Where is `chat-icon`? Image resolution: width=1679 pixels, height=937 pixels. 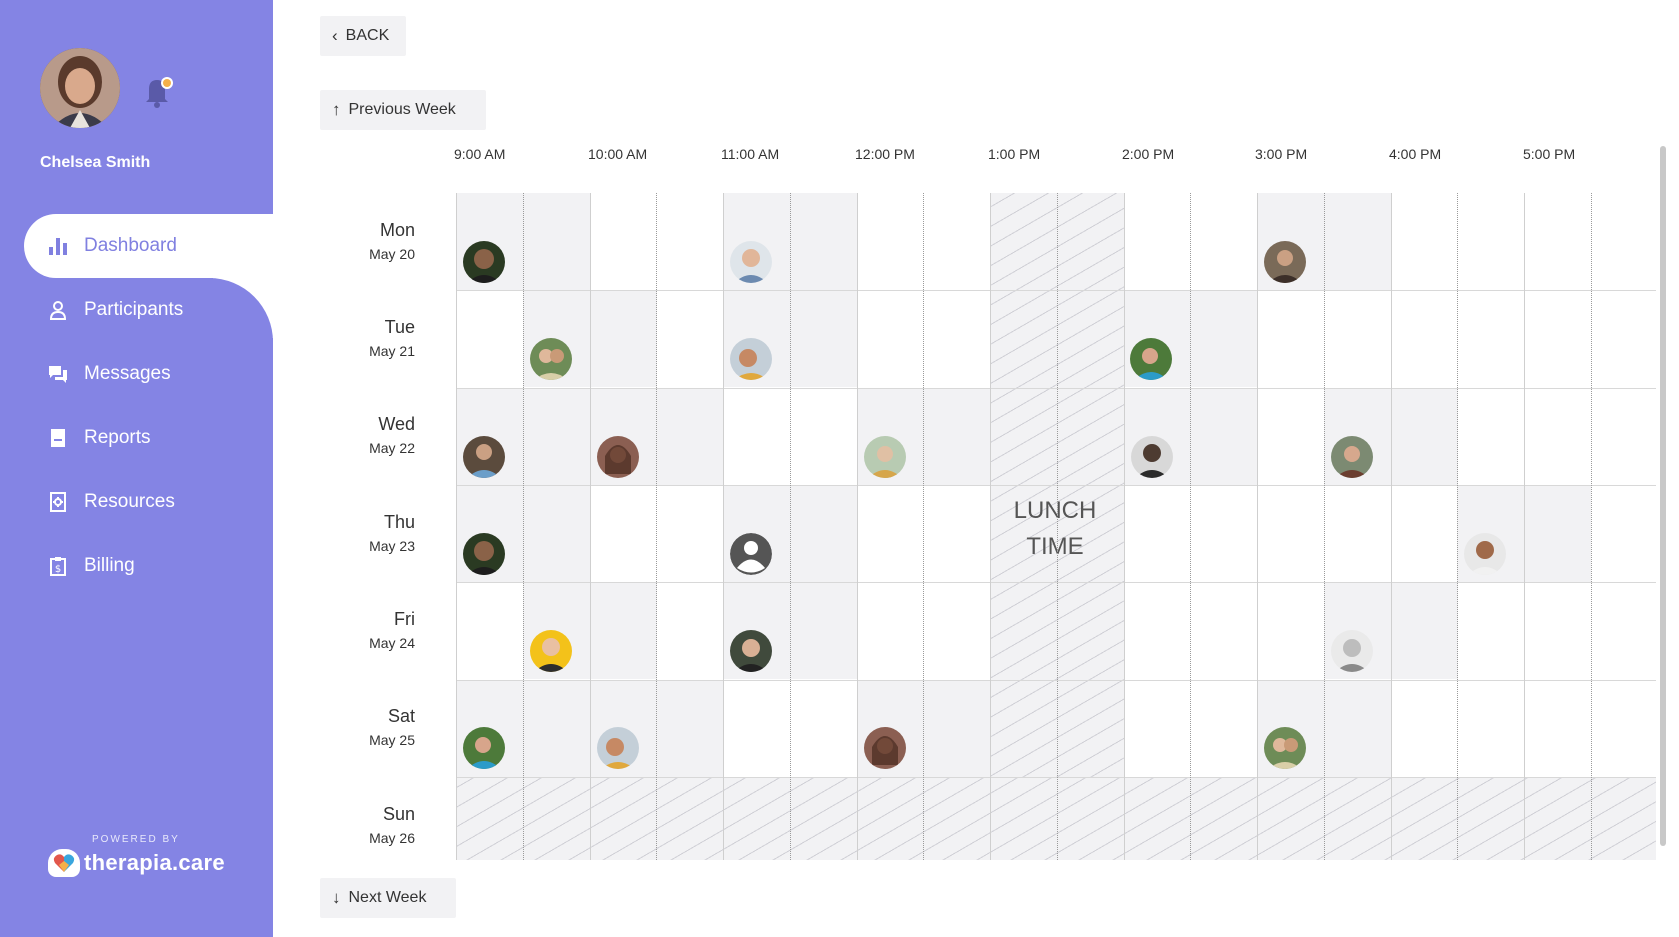 chat-icon is located at coordinates (58, 374).